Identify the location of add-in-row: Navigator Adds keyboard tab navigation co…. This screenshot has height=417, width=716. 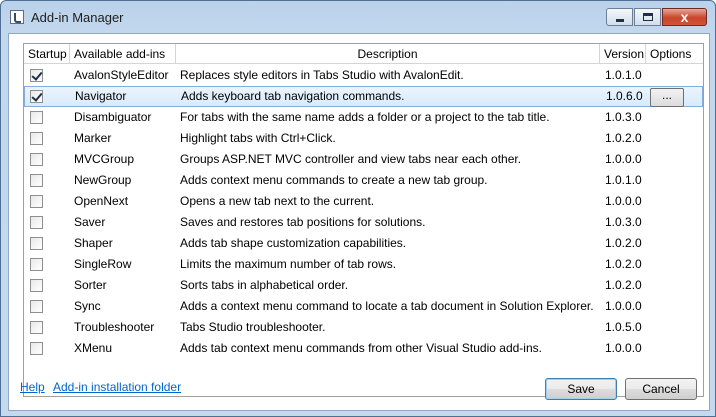
(363, 96).